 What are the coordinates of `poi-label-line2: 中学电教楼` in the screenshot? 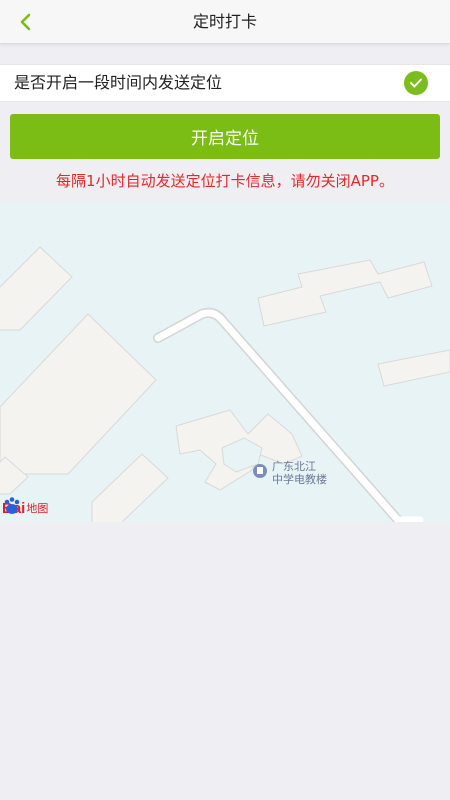 It's located at (299, 479).